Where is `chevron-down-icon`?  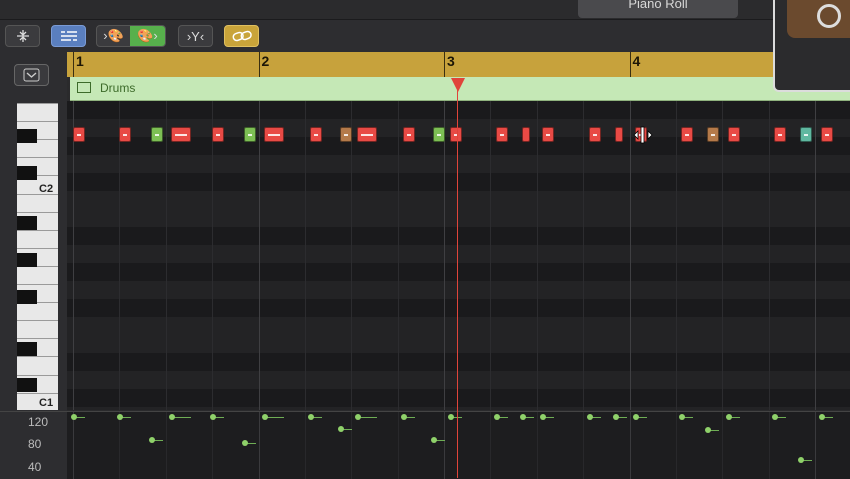 chevron-down-icon is located at coordinates (31, 75).